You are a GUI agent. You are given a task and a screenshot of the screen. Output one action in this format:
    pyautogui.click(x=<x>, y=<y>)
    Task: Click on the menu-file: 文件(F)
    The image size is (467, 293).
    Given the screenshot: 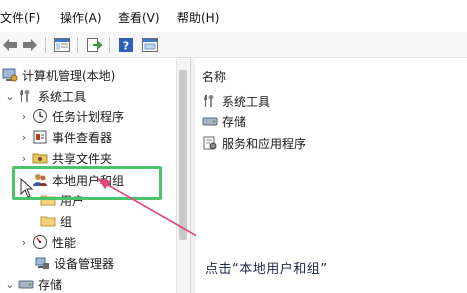 What is the action you would take?
    pyautogui.click(x=20, y=17)
    